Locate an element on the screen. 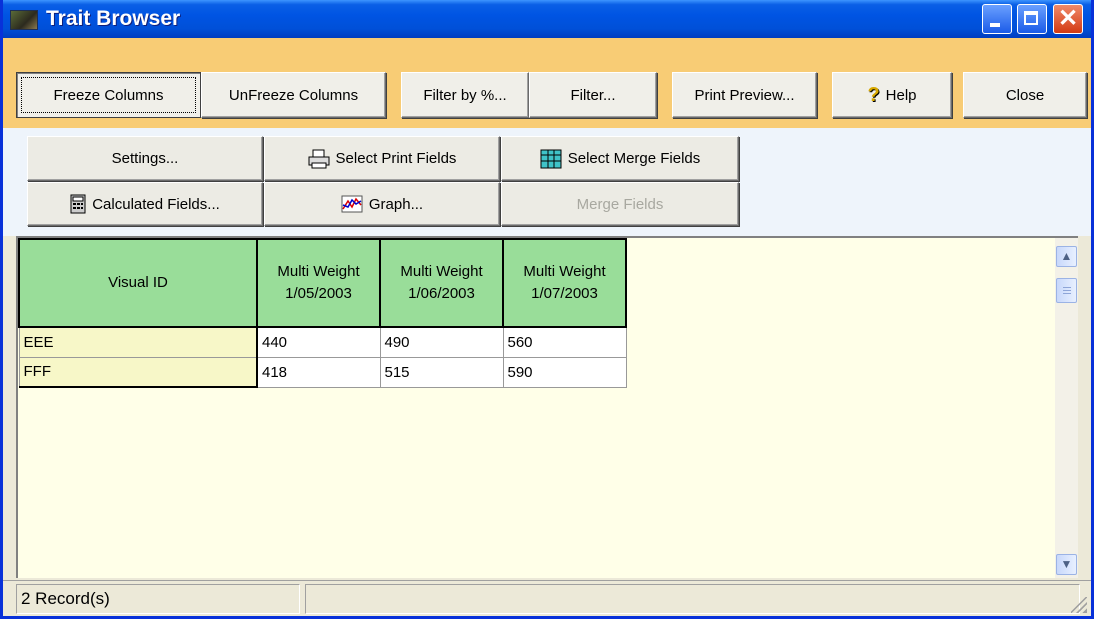  close-button: Close is located at coordinates (1025, 95).